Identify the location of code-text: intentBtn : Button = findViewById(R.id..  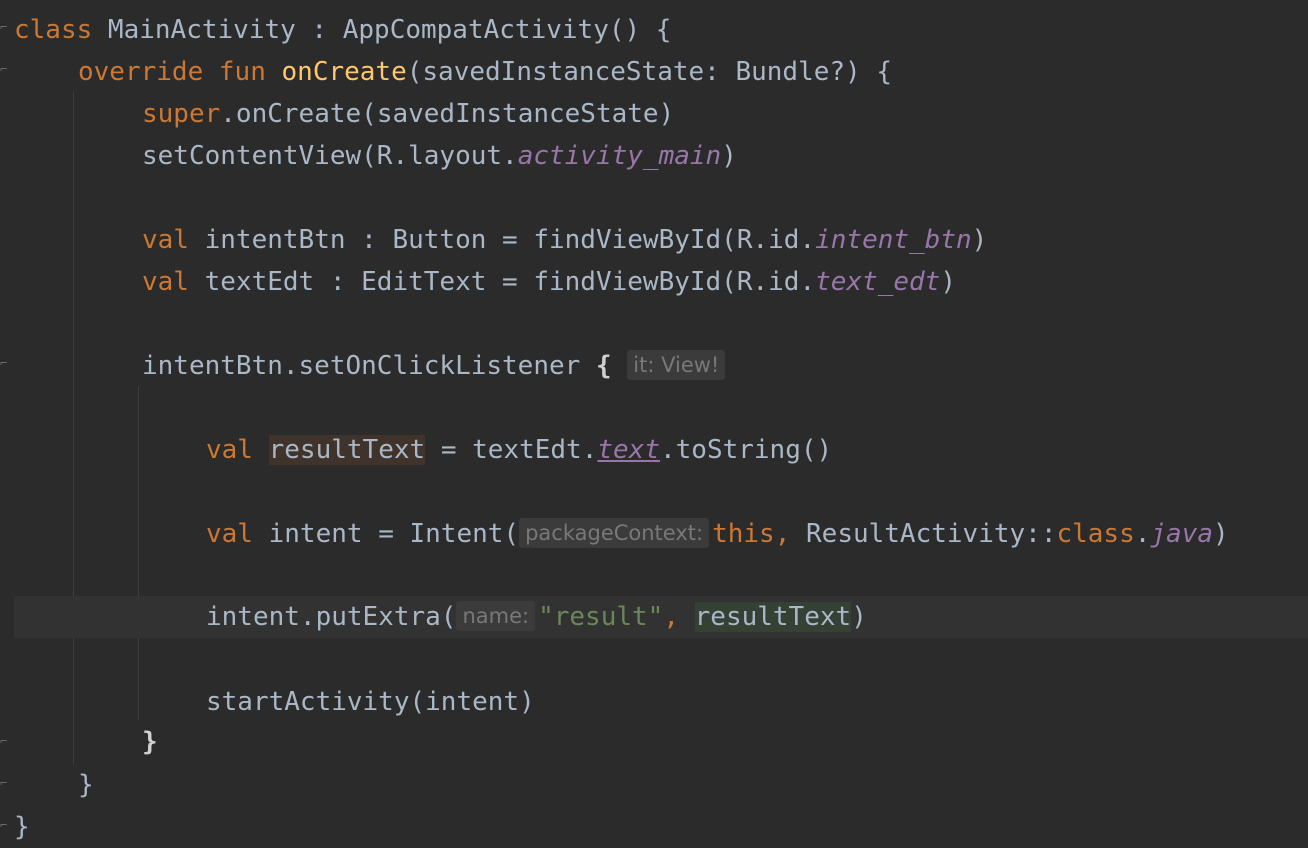
(502, 240).